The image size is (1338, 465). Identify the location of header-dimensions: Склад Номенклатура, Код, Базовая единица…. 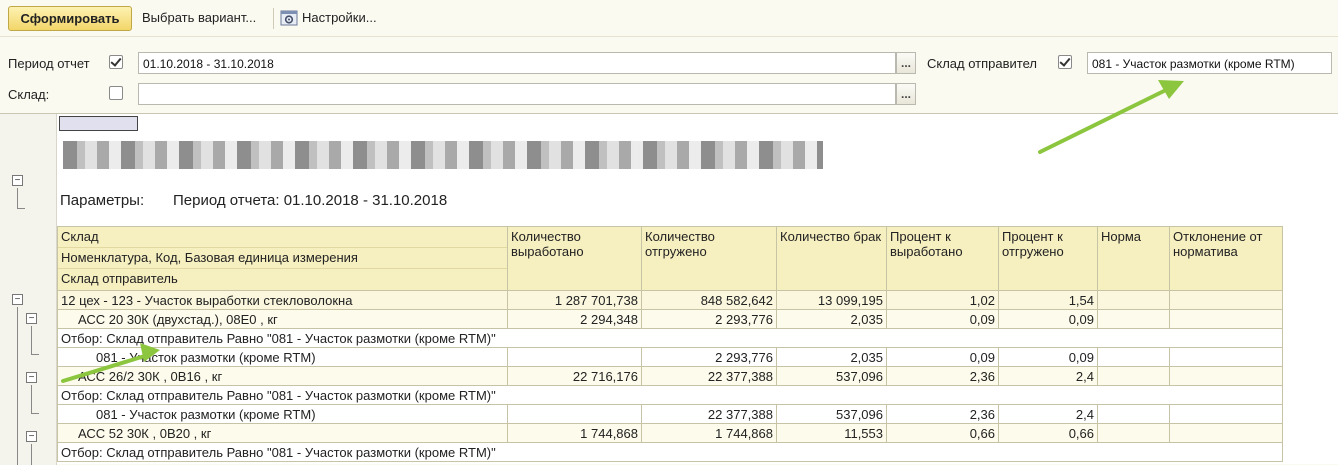
(282, 258).